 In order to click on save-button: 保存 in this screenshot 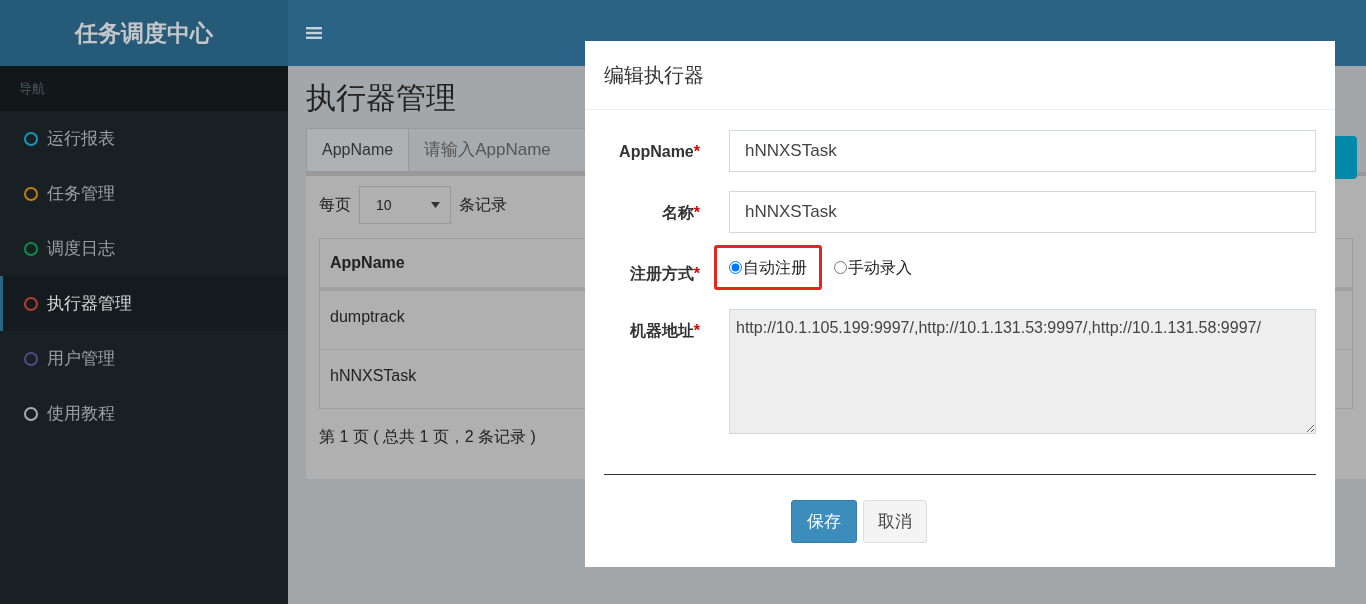, I will do `click(824, 521)`.